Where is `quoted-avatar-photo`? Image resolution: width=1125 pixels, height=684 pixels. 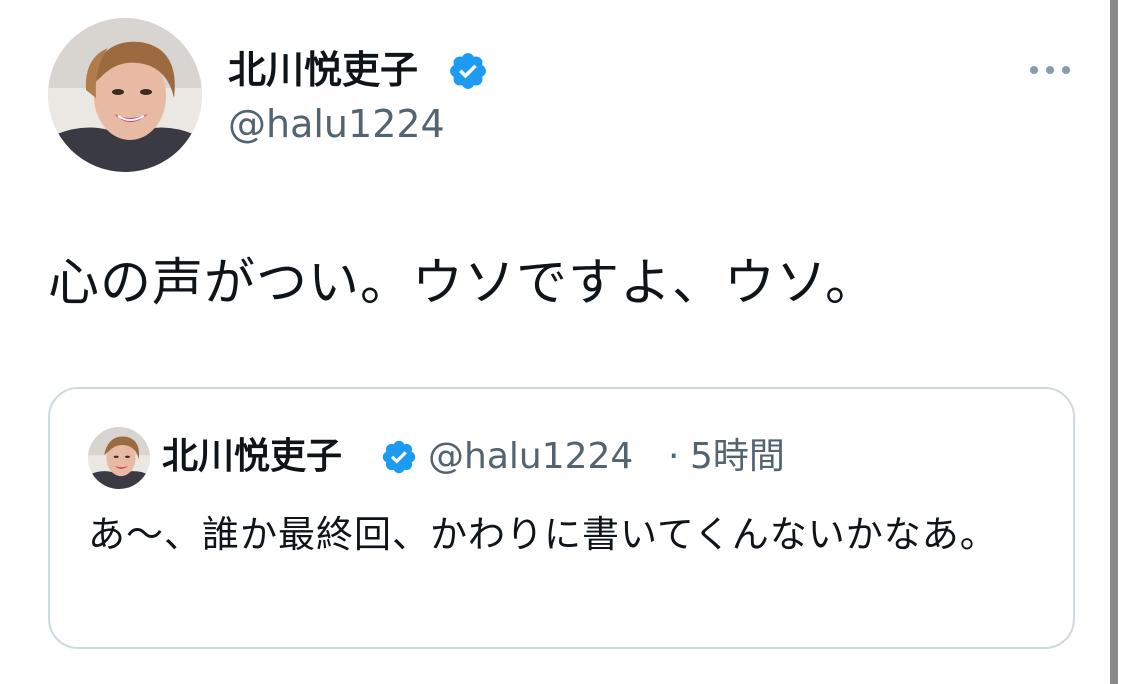
quoted-avatar-photo is located at coordinates (119, 458).